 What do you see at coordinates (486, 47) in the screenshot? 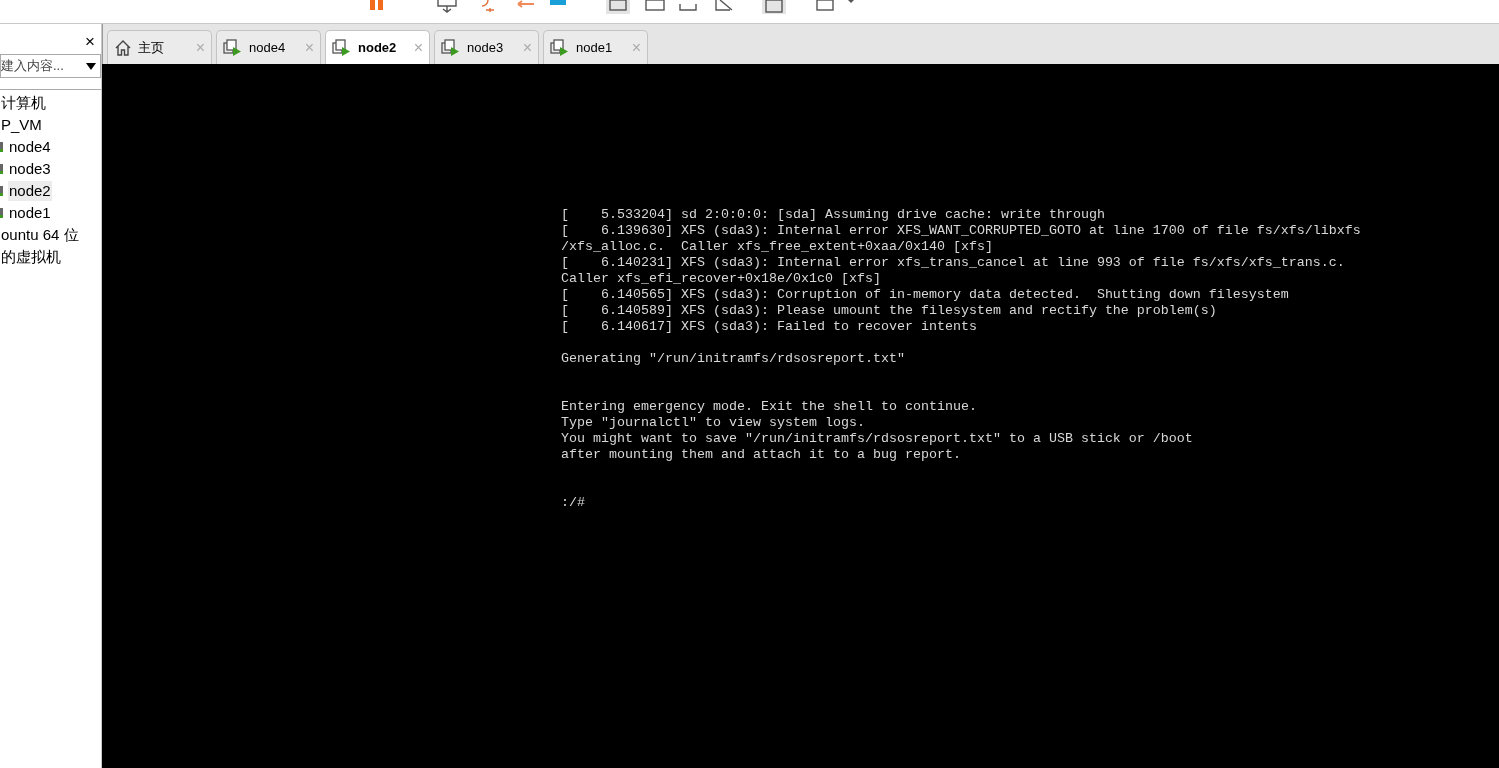
I see `tab: node3 ×` at bounding box center [486, 47].